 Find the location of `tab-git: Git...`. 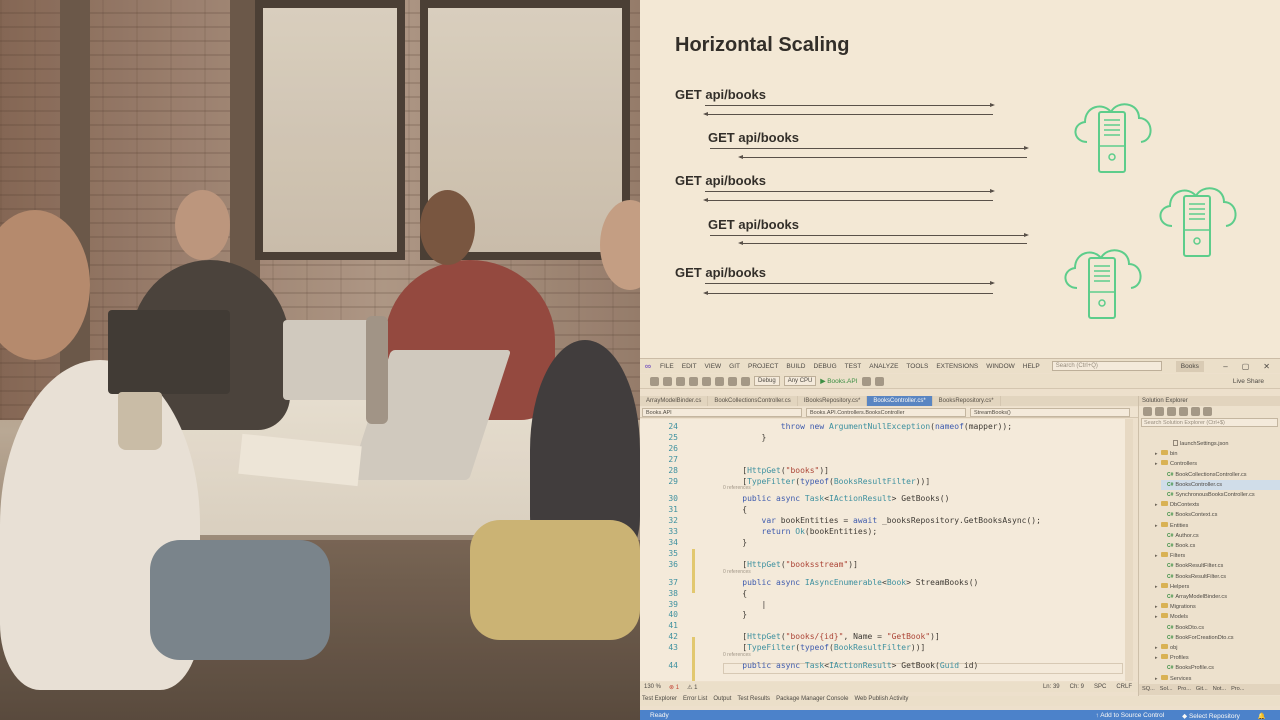

tab-git: Git... is located at coordinates (1202, 689).